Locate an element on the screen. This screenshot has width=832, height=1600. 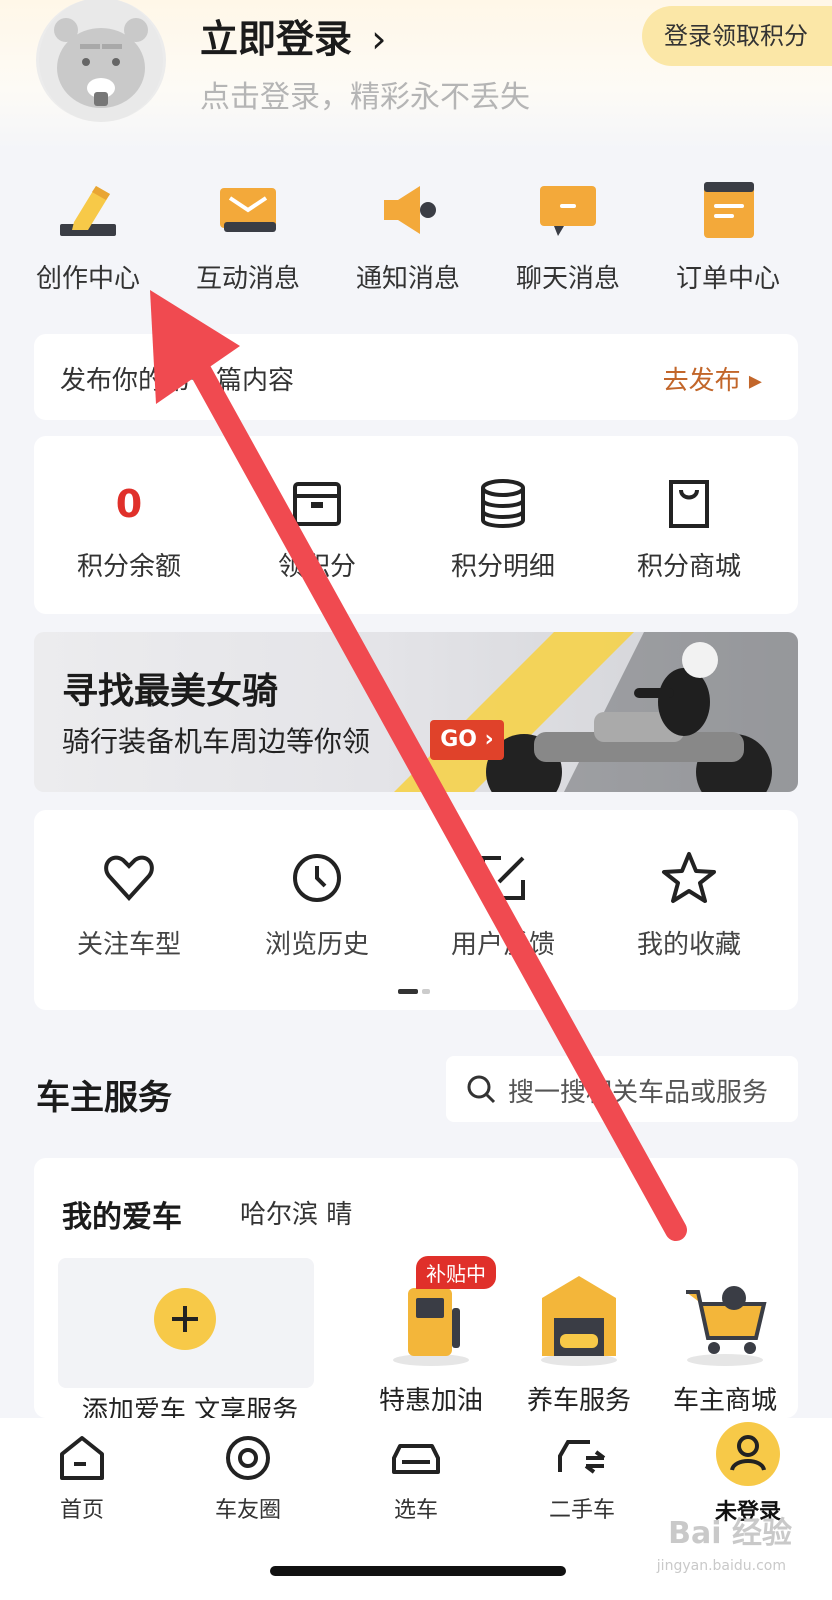
tab-home: 首页 is located at coordinates (82, 1478).